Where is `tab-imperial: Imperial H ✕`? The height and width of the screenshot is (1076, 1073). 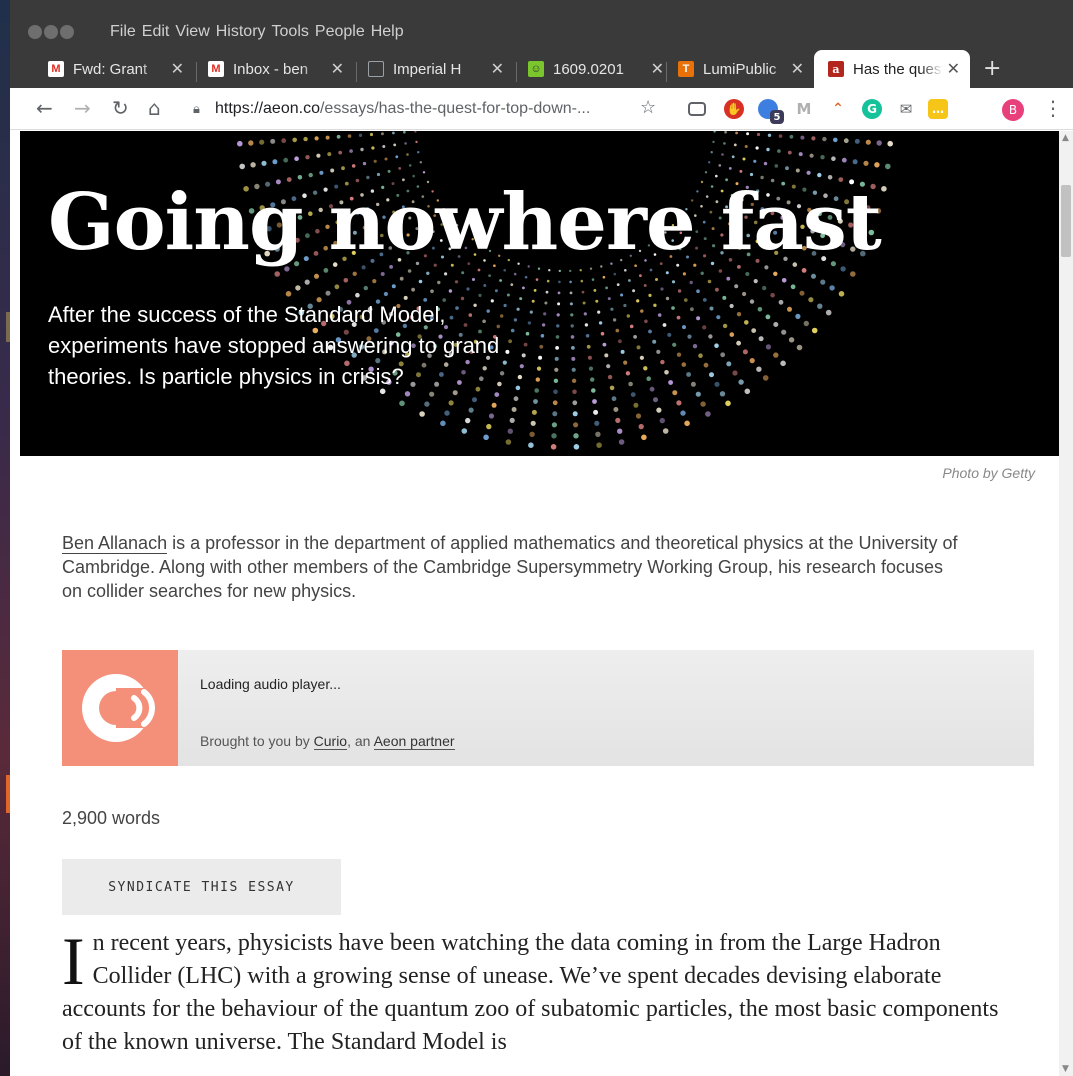 tab-imperial: Imperial H ✕ is located at coordinates (434, 69).